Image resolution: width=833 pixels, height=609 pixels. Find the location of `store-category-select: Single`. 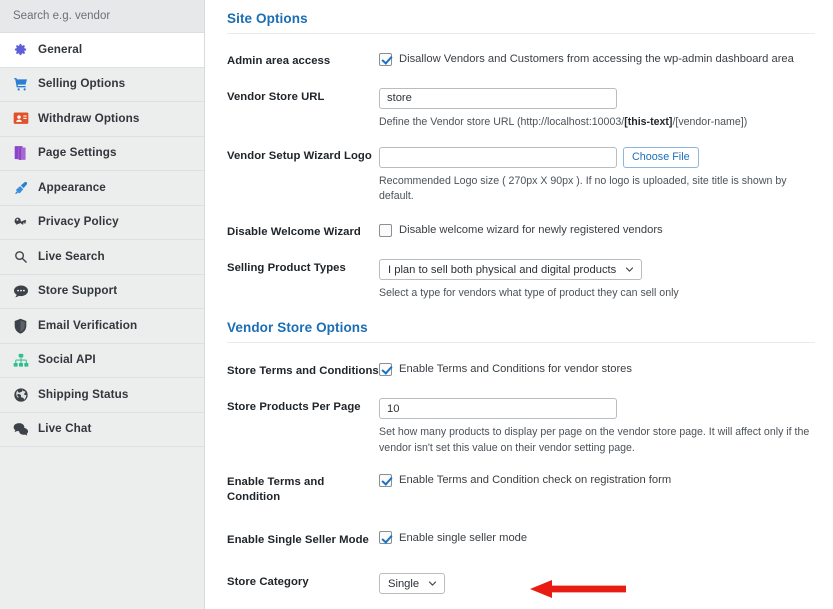

store-category-select: Single is located at coordinates (412, 584).